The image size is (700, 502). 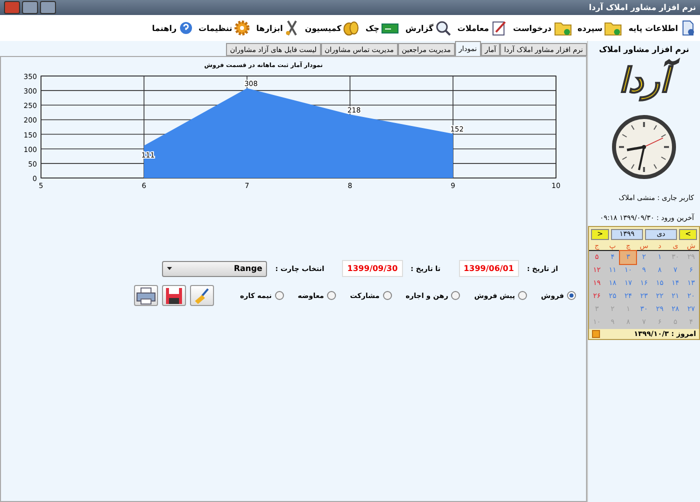 I want to click on toolbar-button: سپرده, so click(x=600, y=28).